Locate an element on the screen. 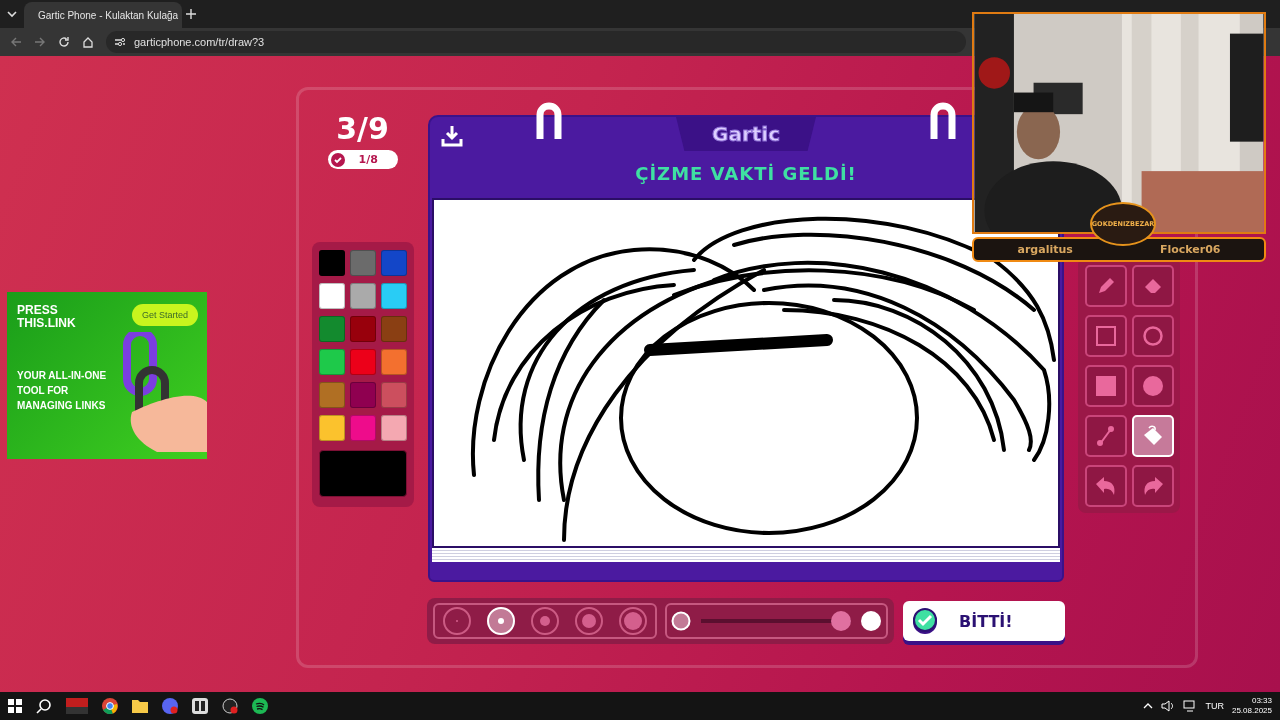 The image size is (1280, 720). home-icon is located at coordinates (88, 42).